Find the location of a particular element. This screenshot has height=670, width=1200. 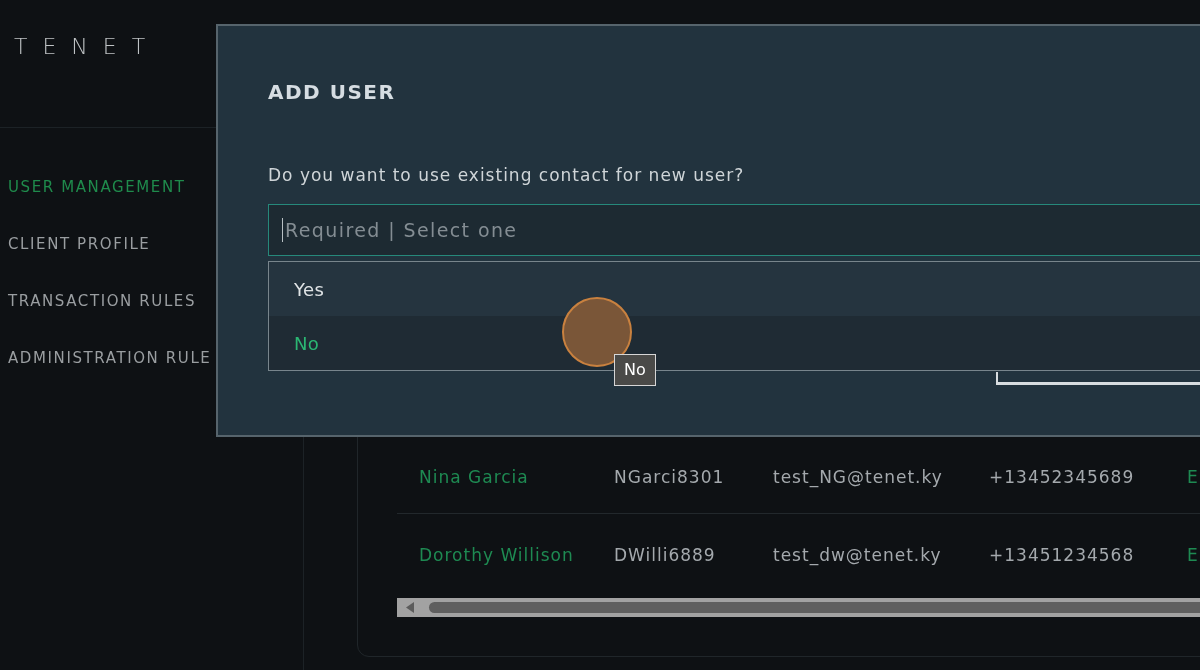

name-link: Dorothy Willison is located at coordinates (496, 555).